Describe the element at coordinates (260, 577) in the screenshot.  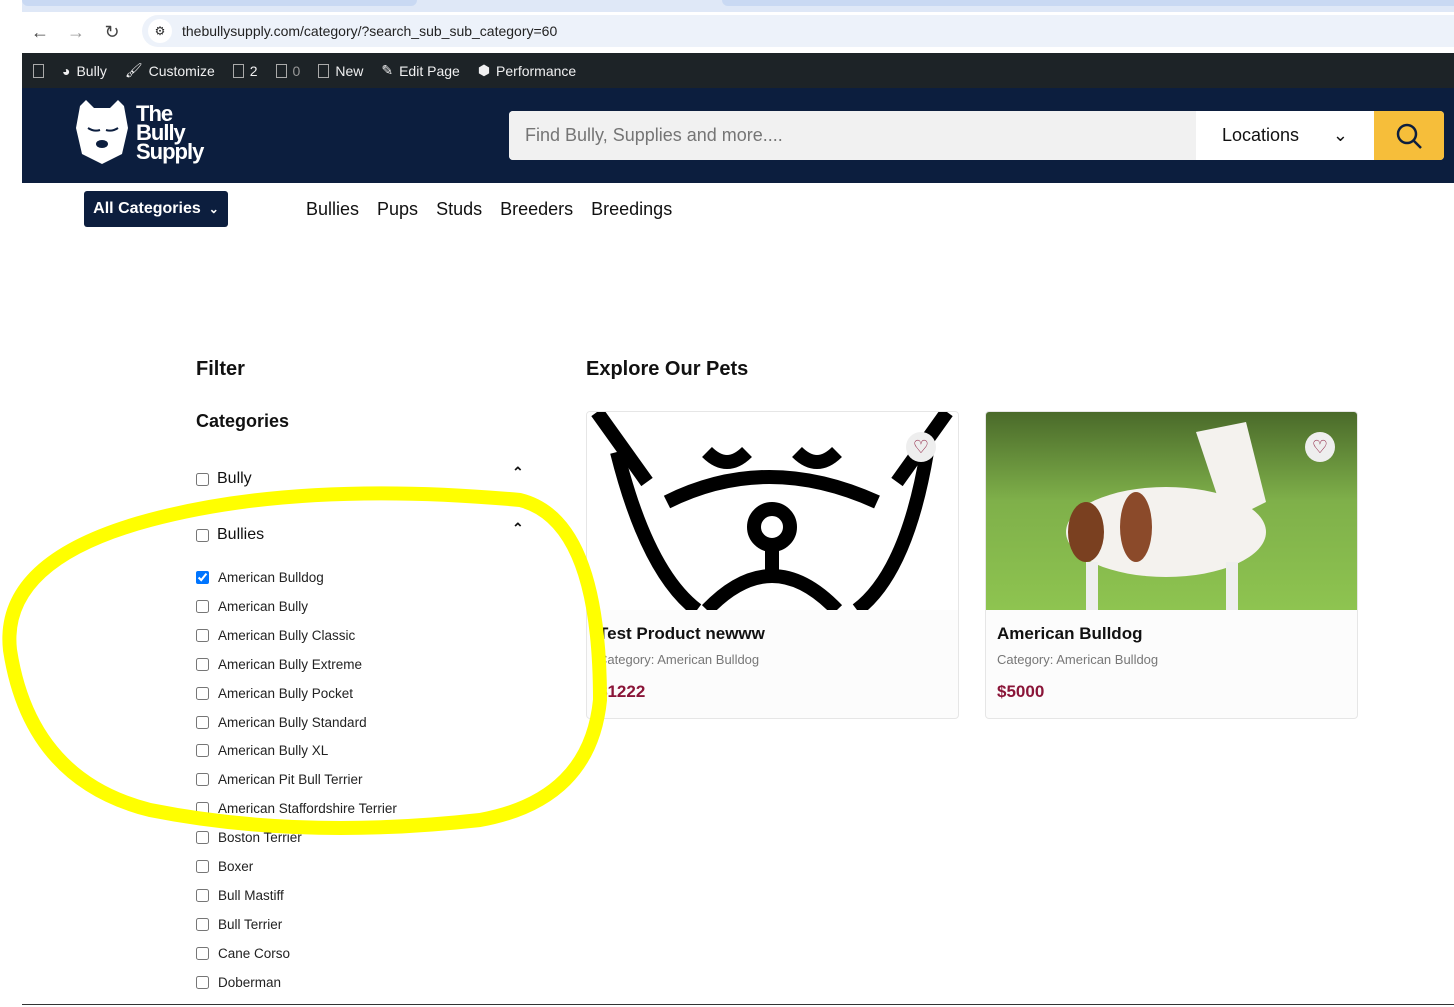
I see `subcategory-item: American Bulldog` at that location.